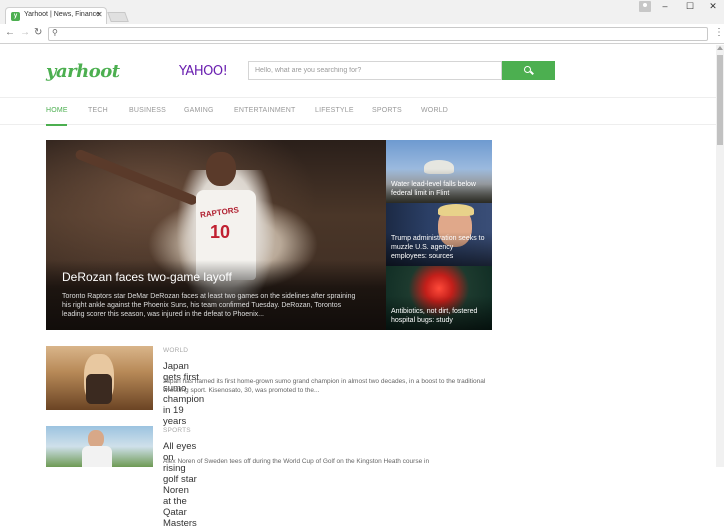 The width and height of the screenshot is (724, 529). Describe the element at coordinates (56, 125) in the screenshot. I see `active-nav-indicator` at that location.